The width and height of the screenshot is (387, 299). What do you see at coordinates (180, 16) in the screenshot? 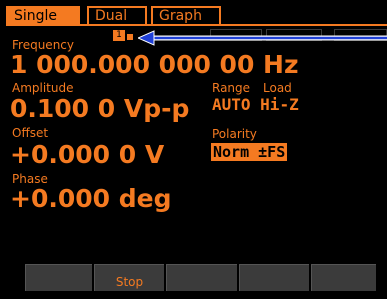
I see `tab-graph-label: Graph` at bounding box center [180, 16].